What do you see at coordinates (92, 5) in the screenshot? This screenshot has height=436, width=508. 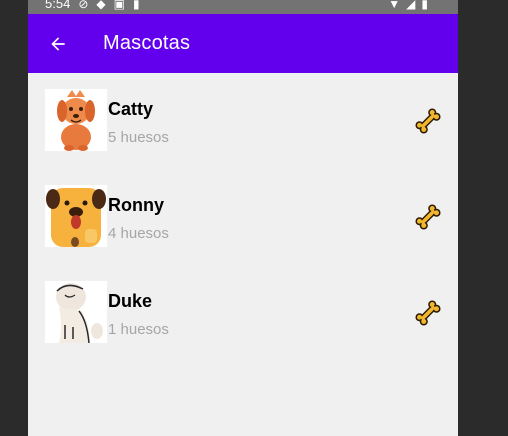 I see `status-left: 5:54 ⊘ ◆ ▣ ▮` at bounding box center [92, 5].